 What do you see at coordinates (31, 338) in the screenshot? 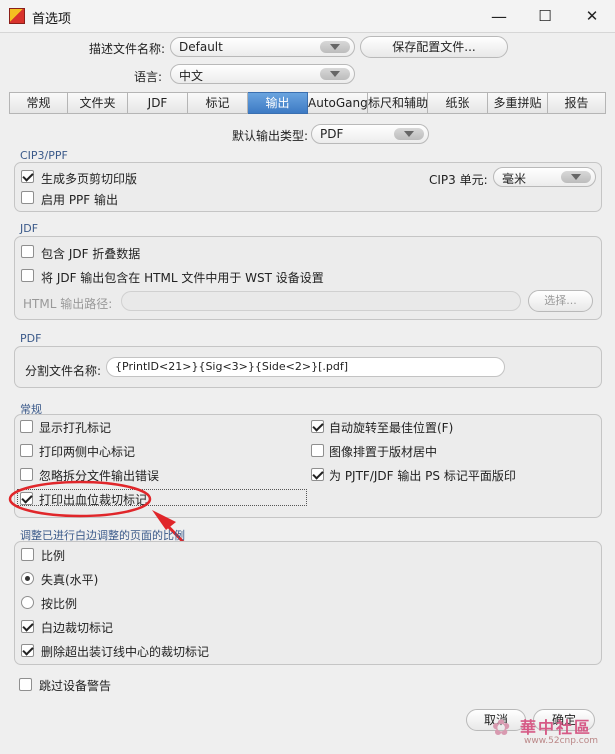
I see `pdf-section-title: PDF` at bounding box center [31, 338].